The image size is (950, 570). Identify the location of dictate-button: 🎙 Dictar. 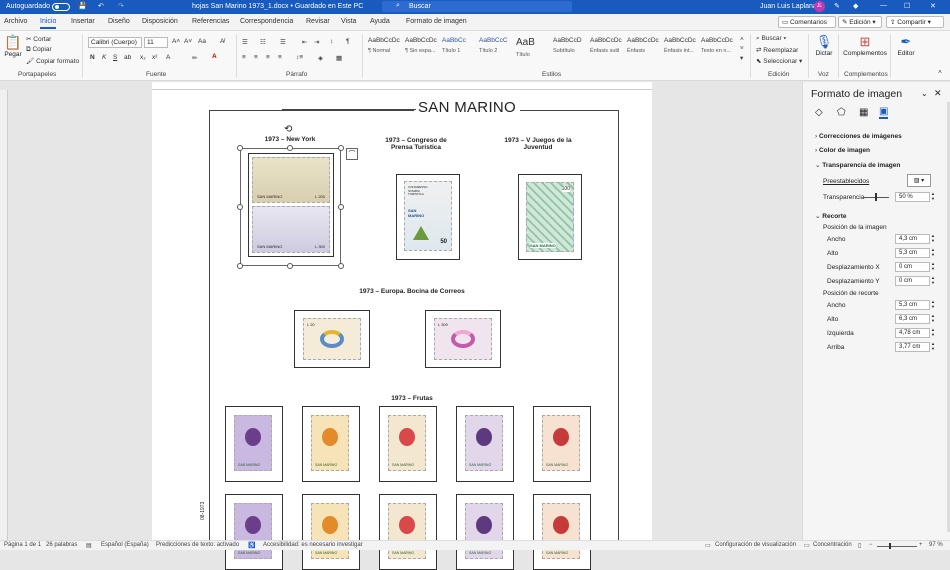
(824, 45).